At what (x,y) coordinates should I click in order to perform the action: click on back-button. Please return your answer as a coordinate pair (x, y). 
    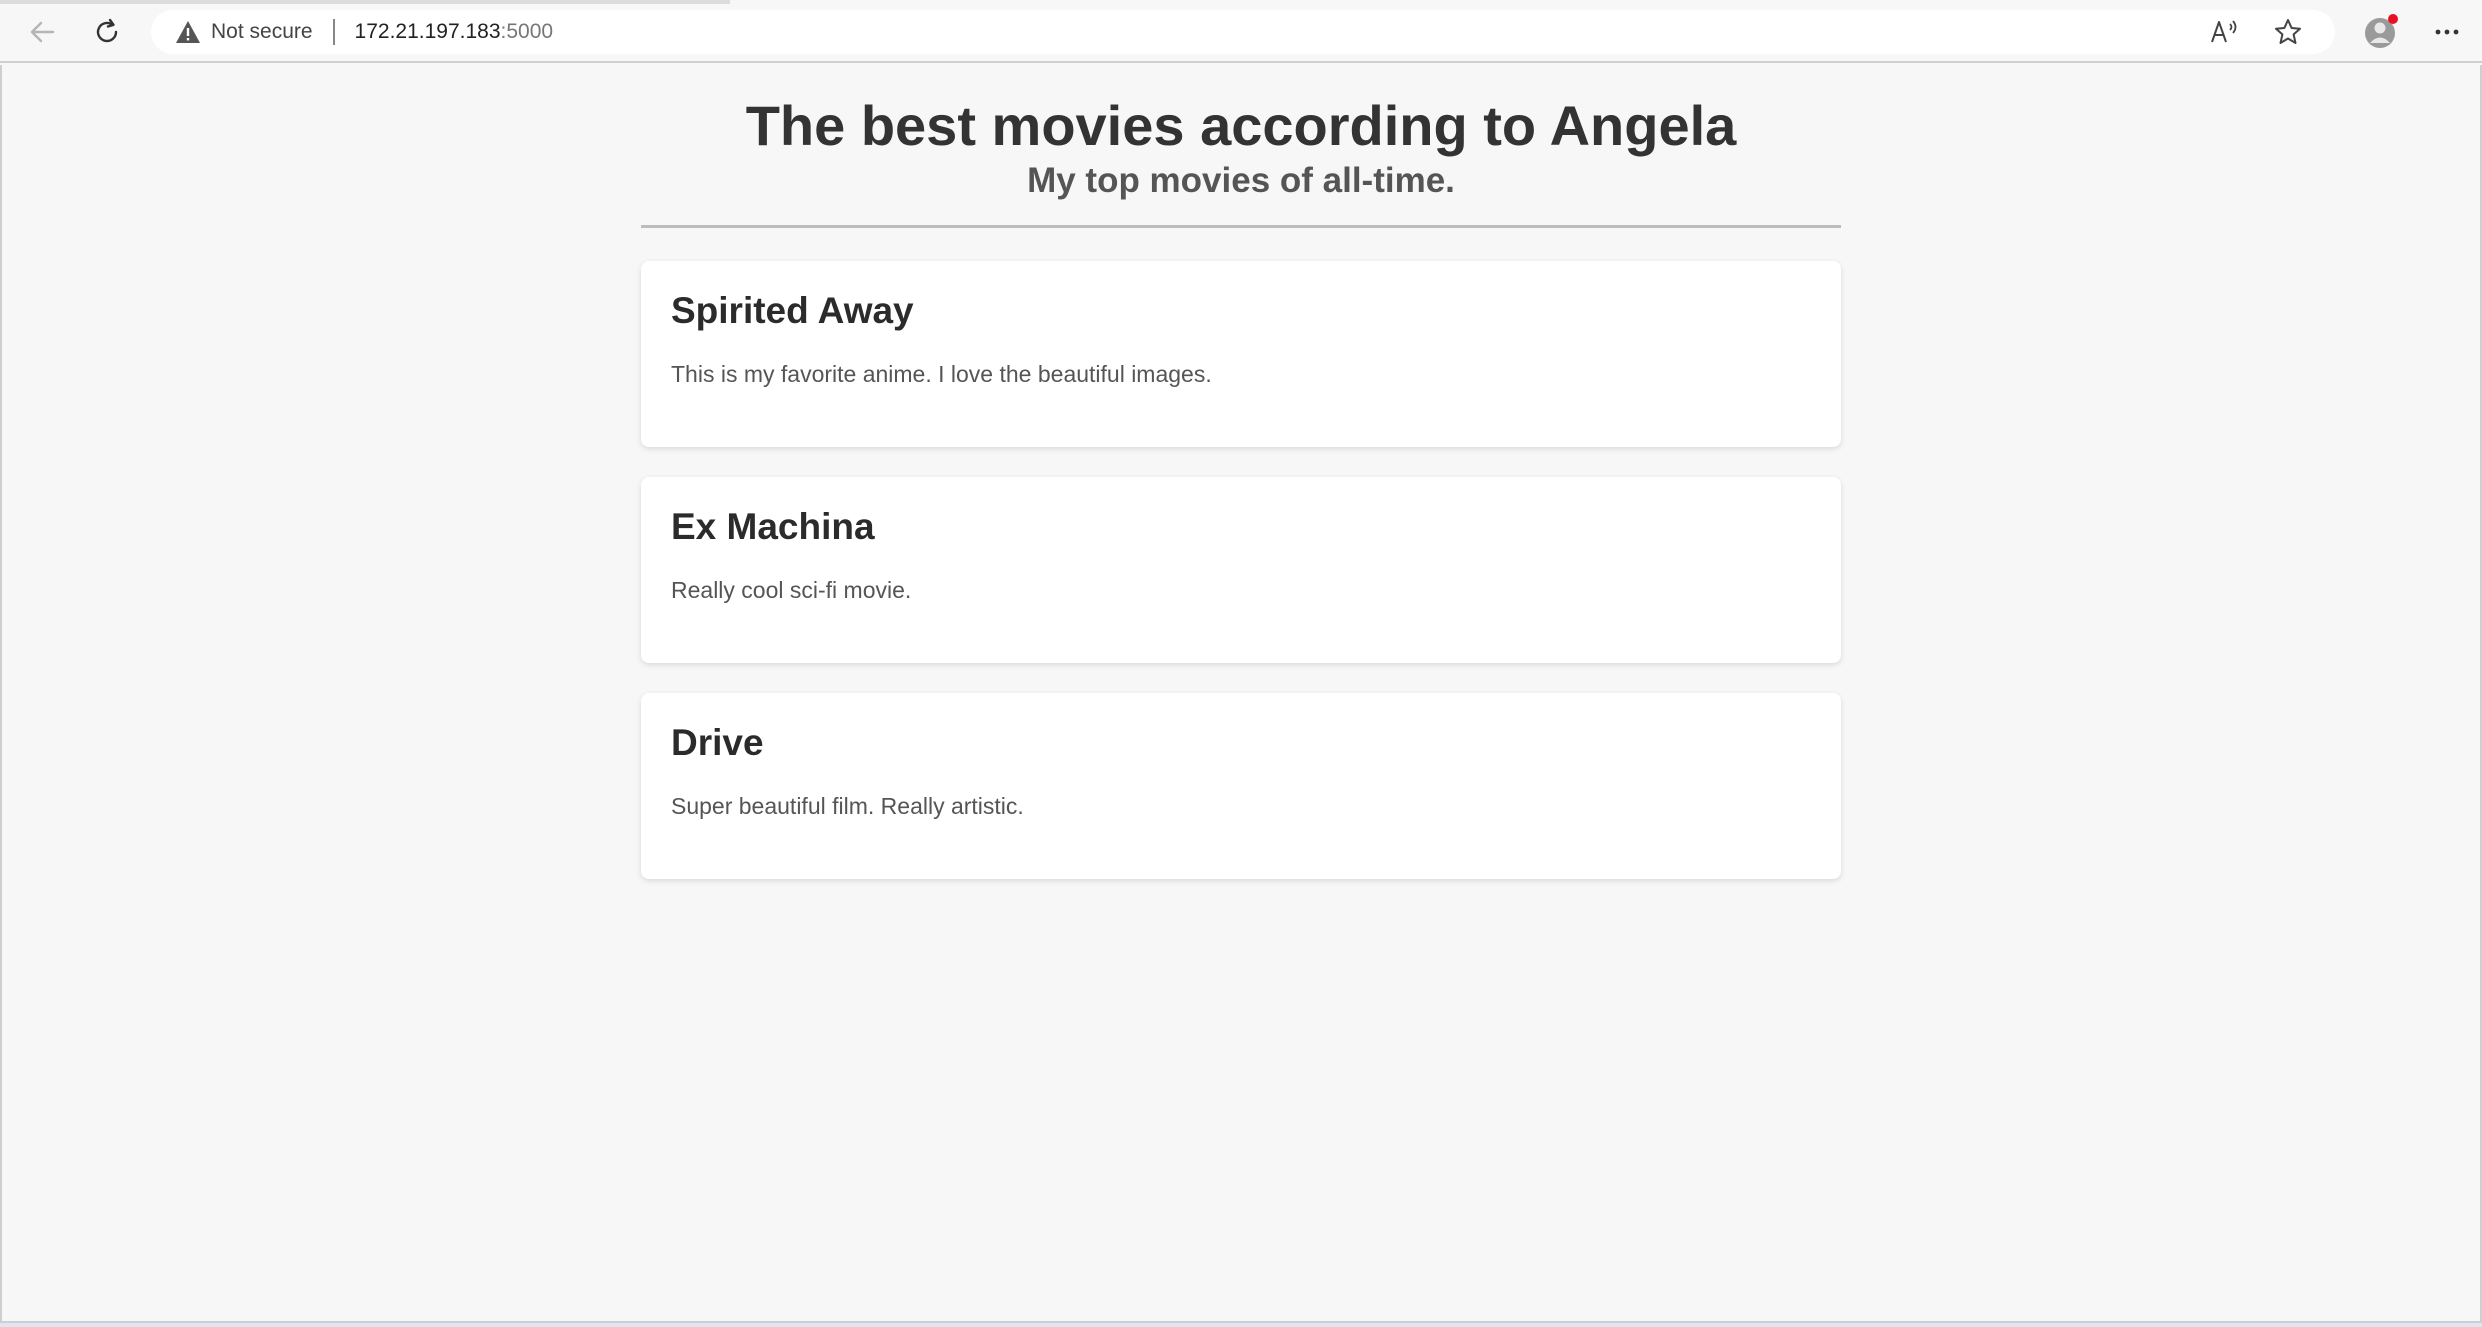
    Looking at the image, I should click on (42, 32).